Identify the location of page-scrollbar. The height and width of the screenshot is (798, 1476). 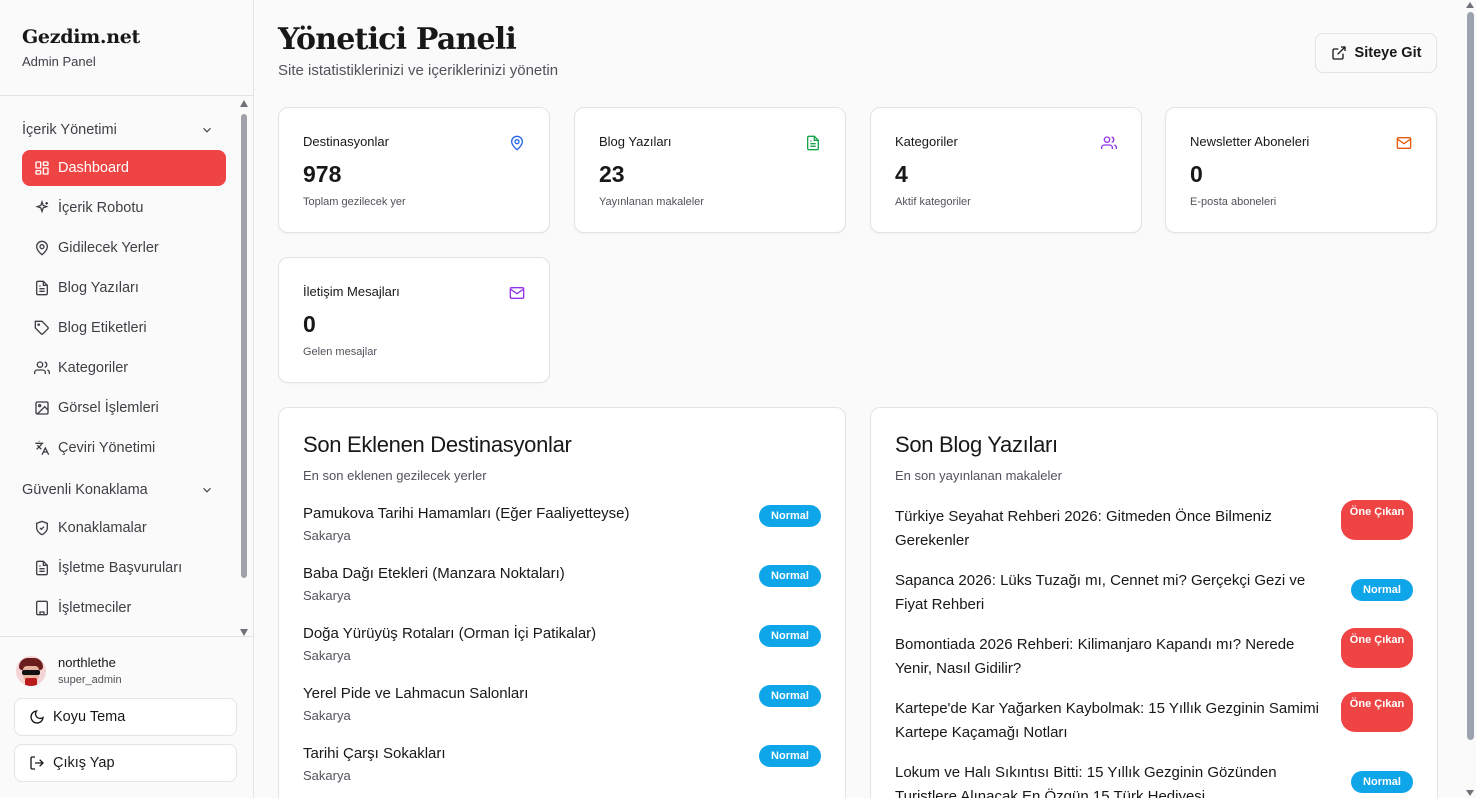
(1470, 399).